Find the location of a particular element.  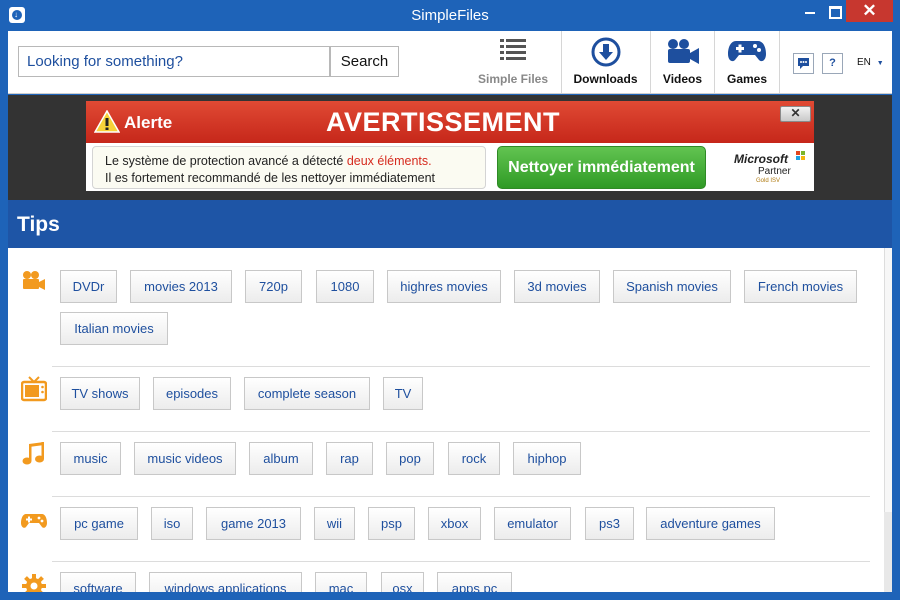

tag-button: Italian movies is located at coordinates (114, 328).